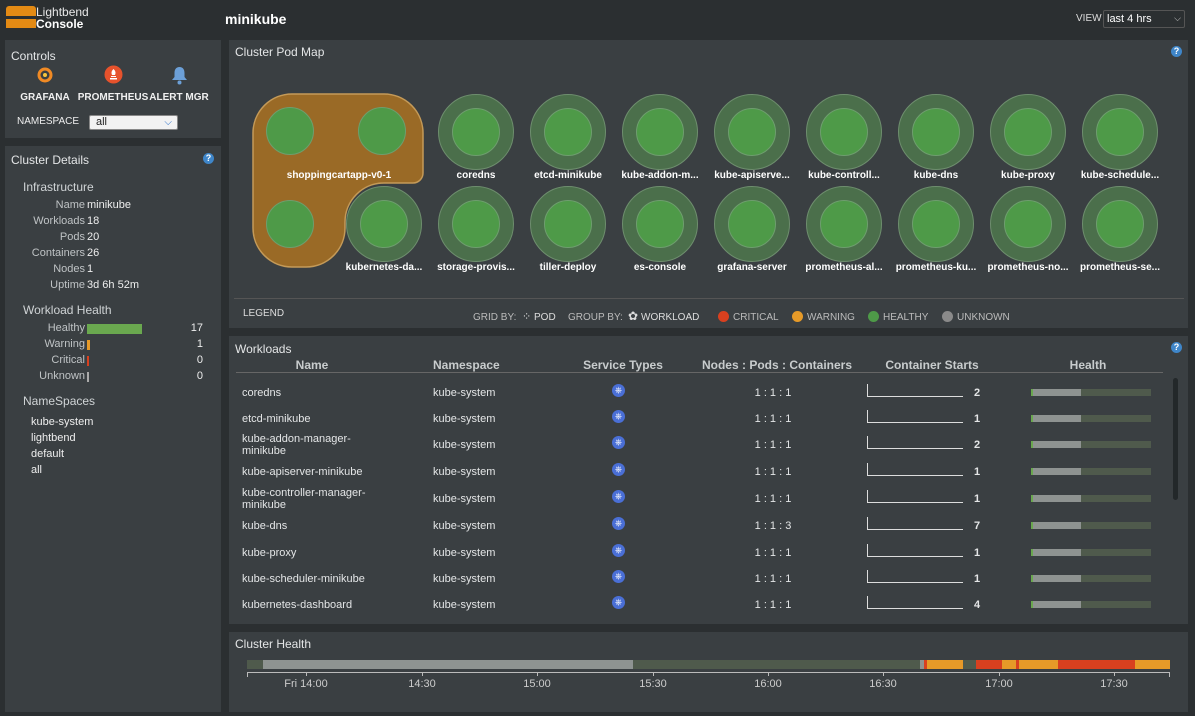  Describe the element at coordinates (88, 345) in the screenshot. I see `health-bar` at that location.